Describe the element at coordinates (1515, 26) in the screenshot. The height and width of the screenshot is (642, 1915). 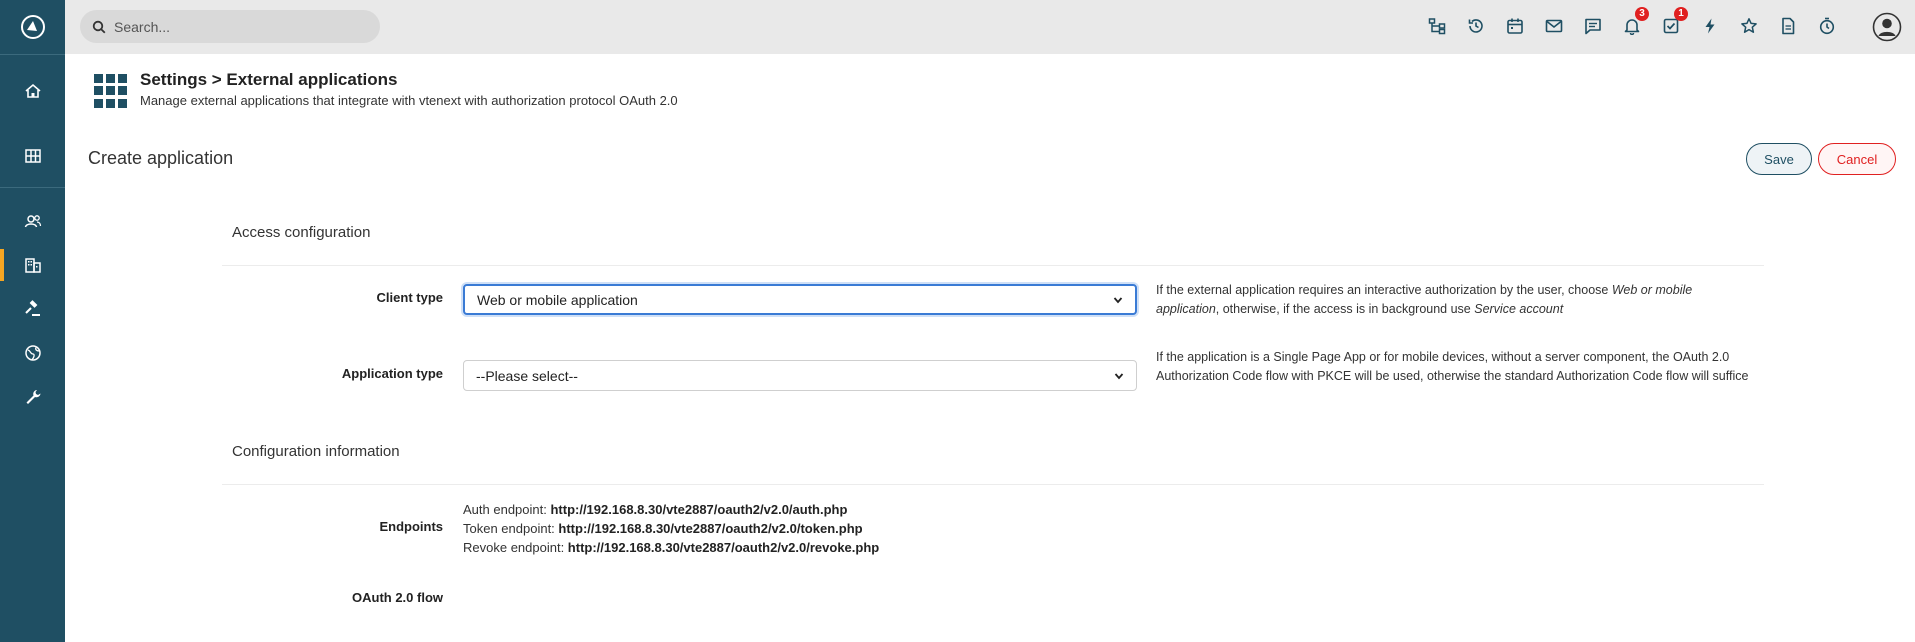
I see `calendar-icon` at that location.